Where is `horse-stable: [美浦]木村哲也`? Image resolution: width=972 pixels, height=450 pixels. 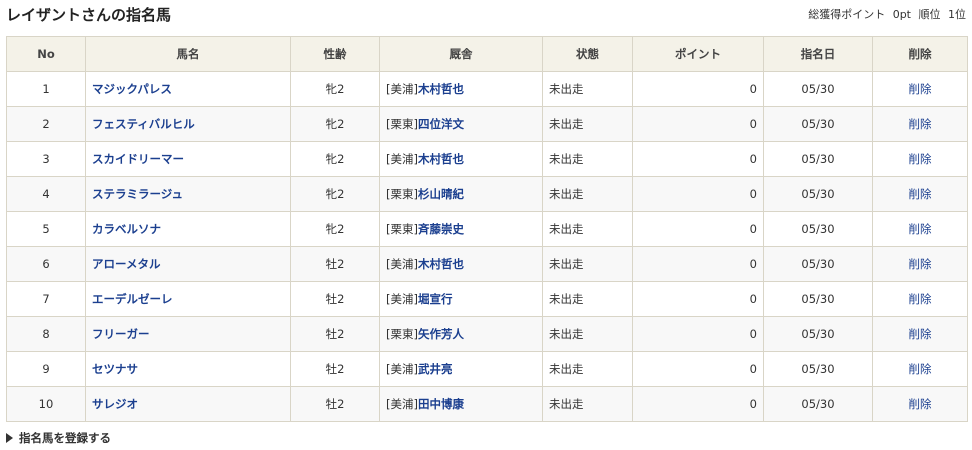
horse-stable: [美浦]木村哲也 is located at coordinates (461, 89).